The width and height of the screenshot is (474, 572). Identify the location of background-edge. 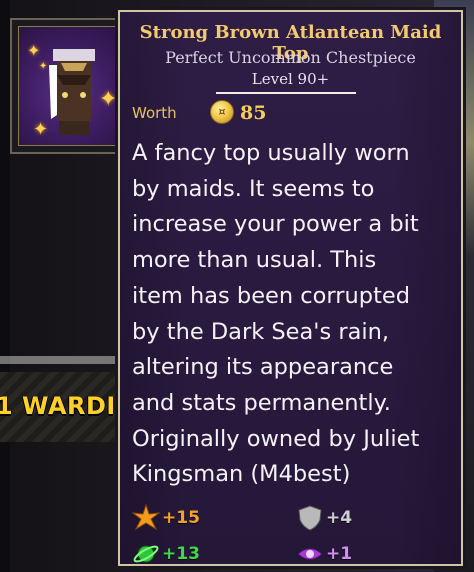
(5, 286).